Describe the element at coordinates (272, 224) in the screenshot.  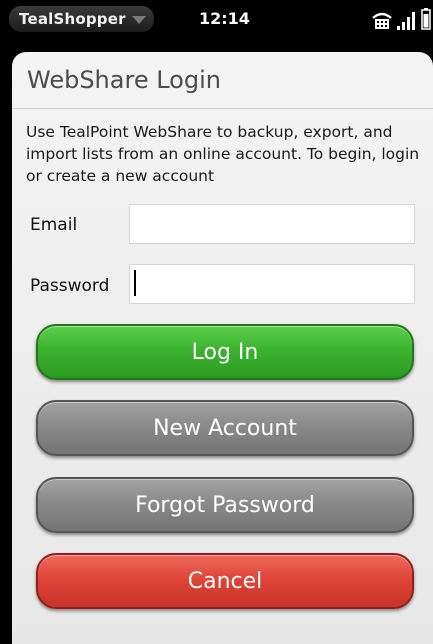
I see `email-field` at that location.